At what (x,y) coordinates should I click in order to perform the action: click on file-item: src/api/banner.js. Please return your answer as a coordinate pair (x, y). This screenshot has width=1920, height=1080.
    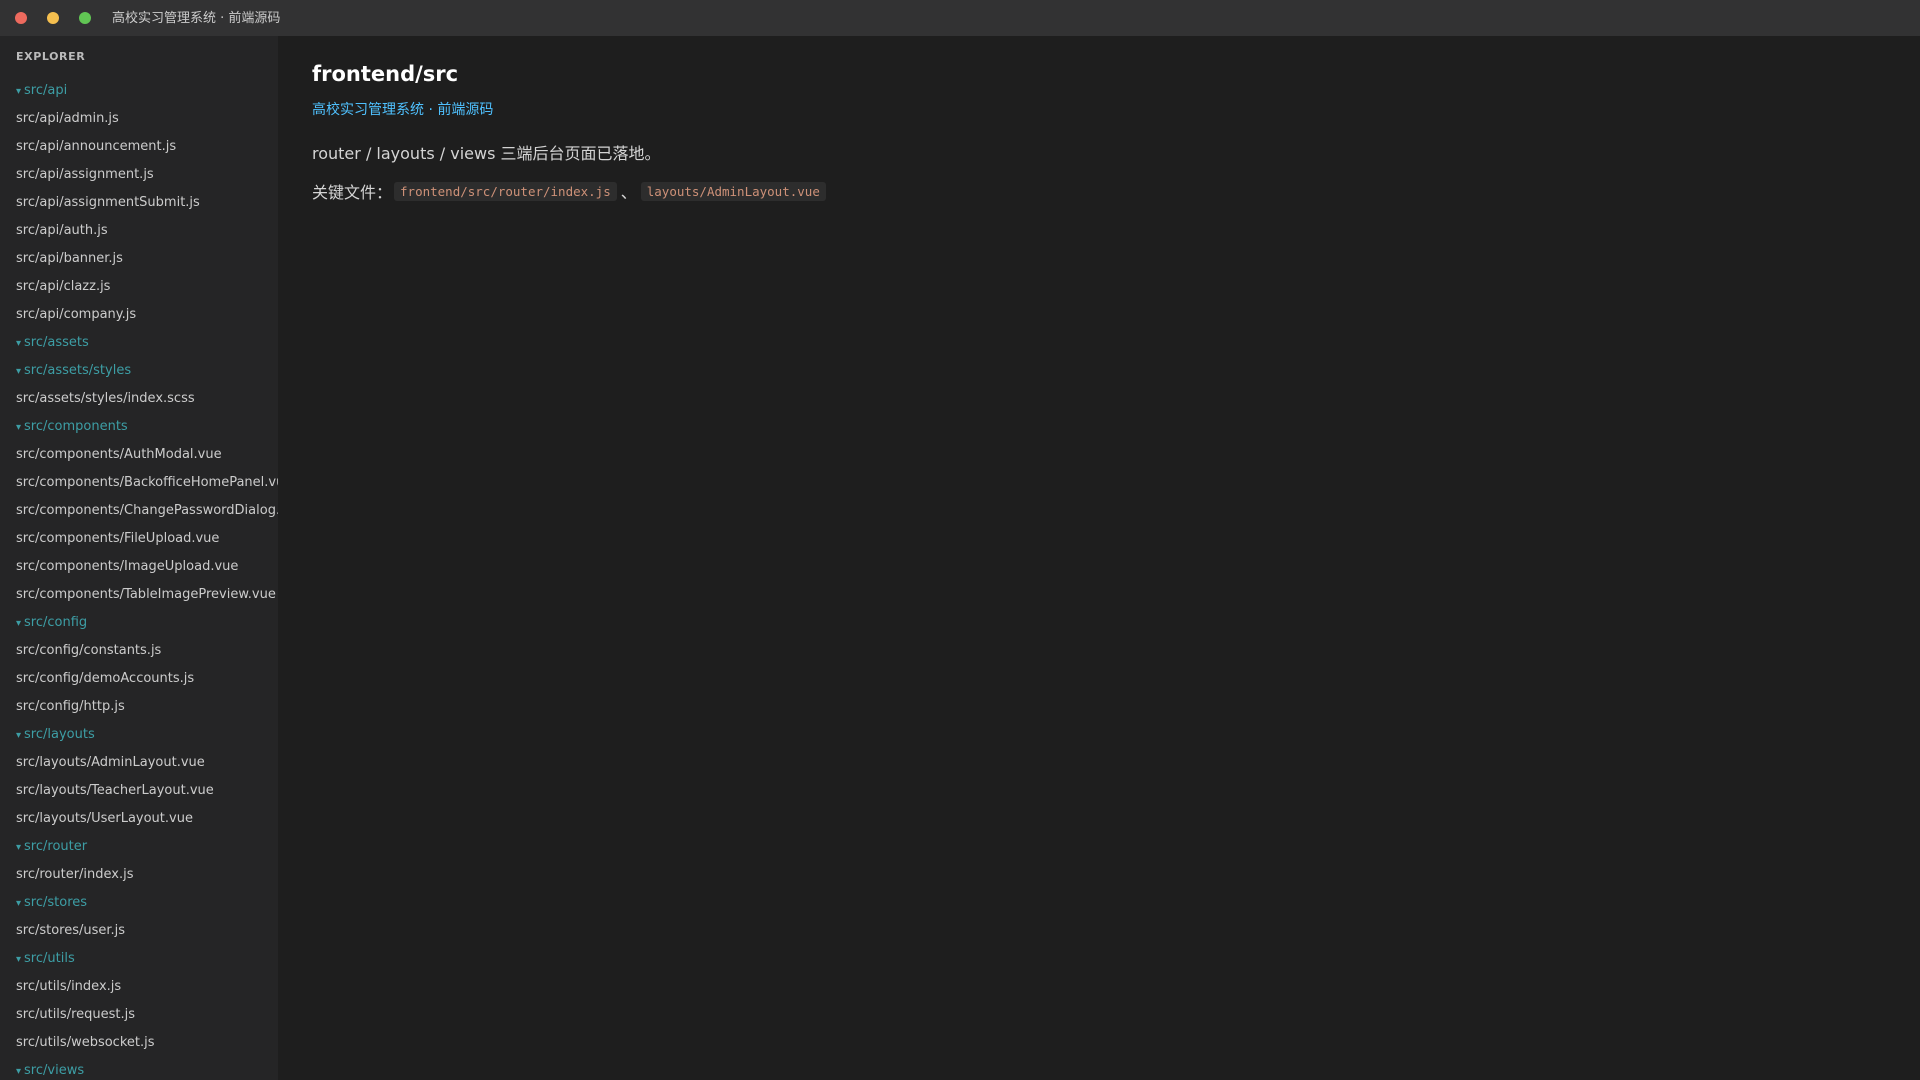
    Looking at the image, I should click on (139, 259).